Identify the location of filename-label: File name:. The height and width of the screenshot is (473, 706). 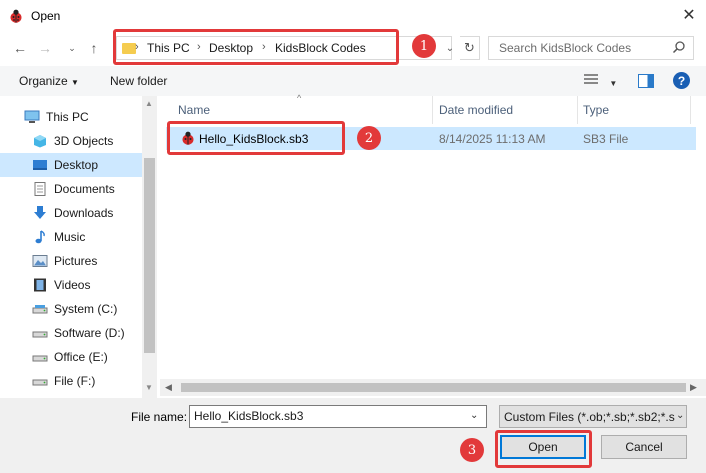
(159, 417).